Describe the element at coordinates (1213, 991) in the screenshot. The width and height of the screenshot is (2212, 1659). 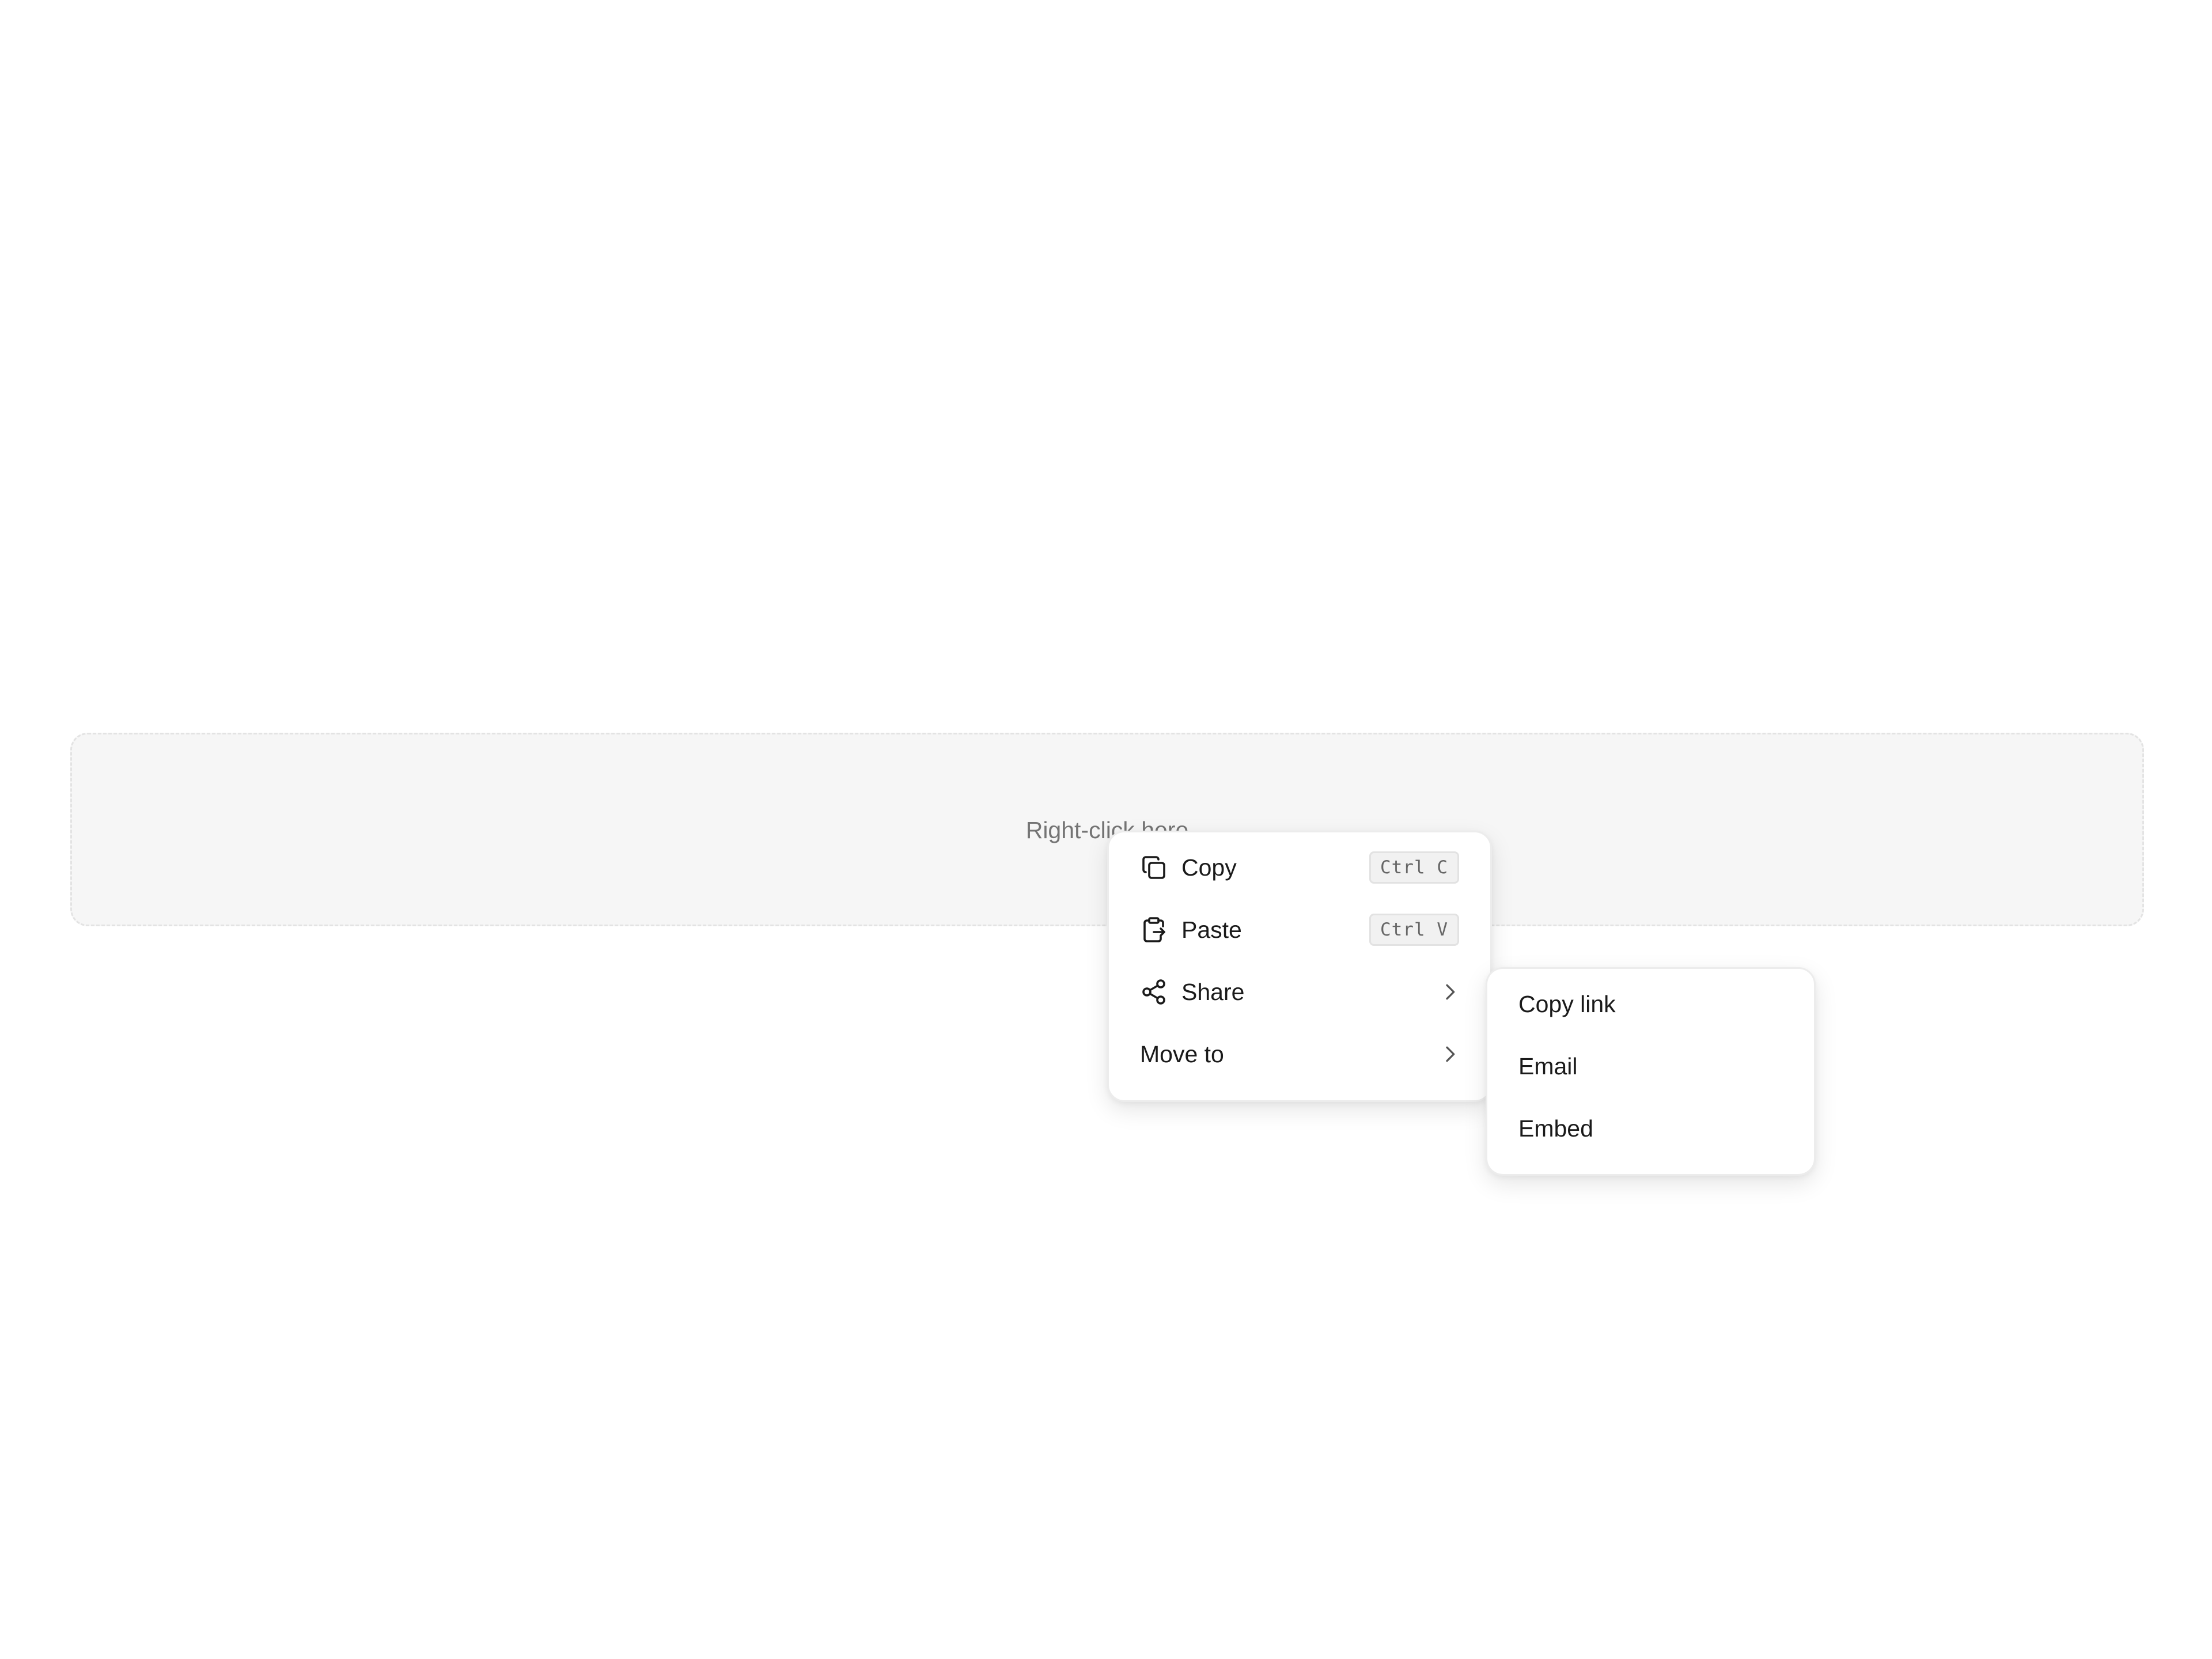
I see `menu-item-label: Share` at that location.